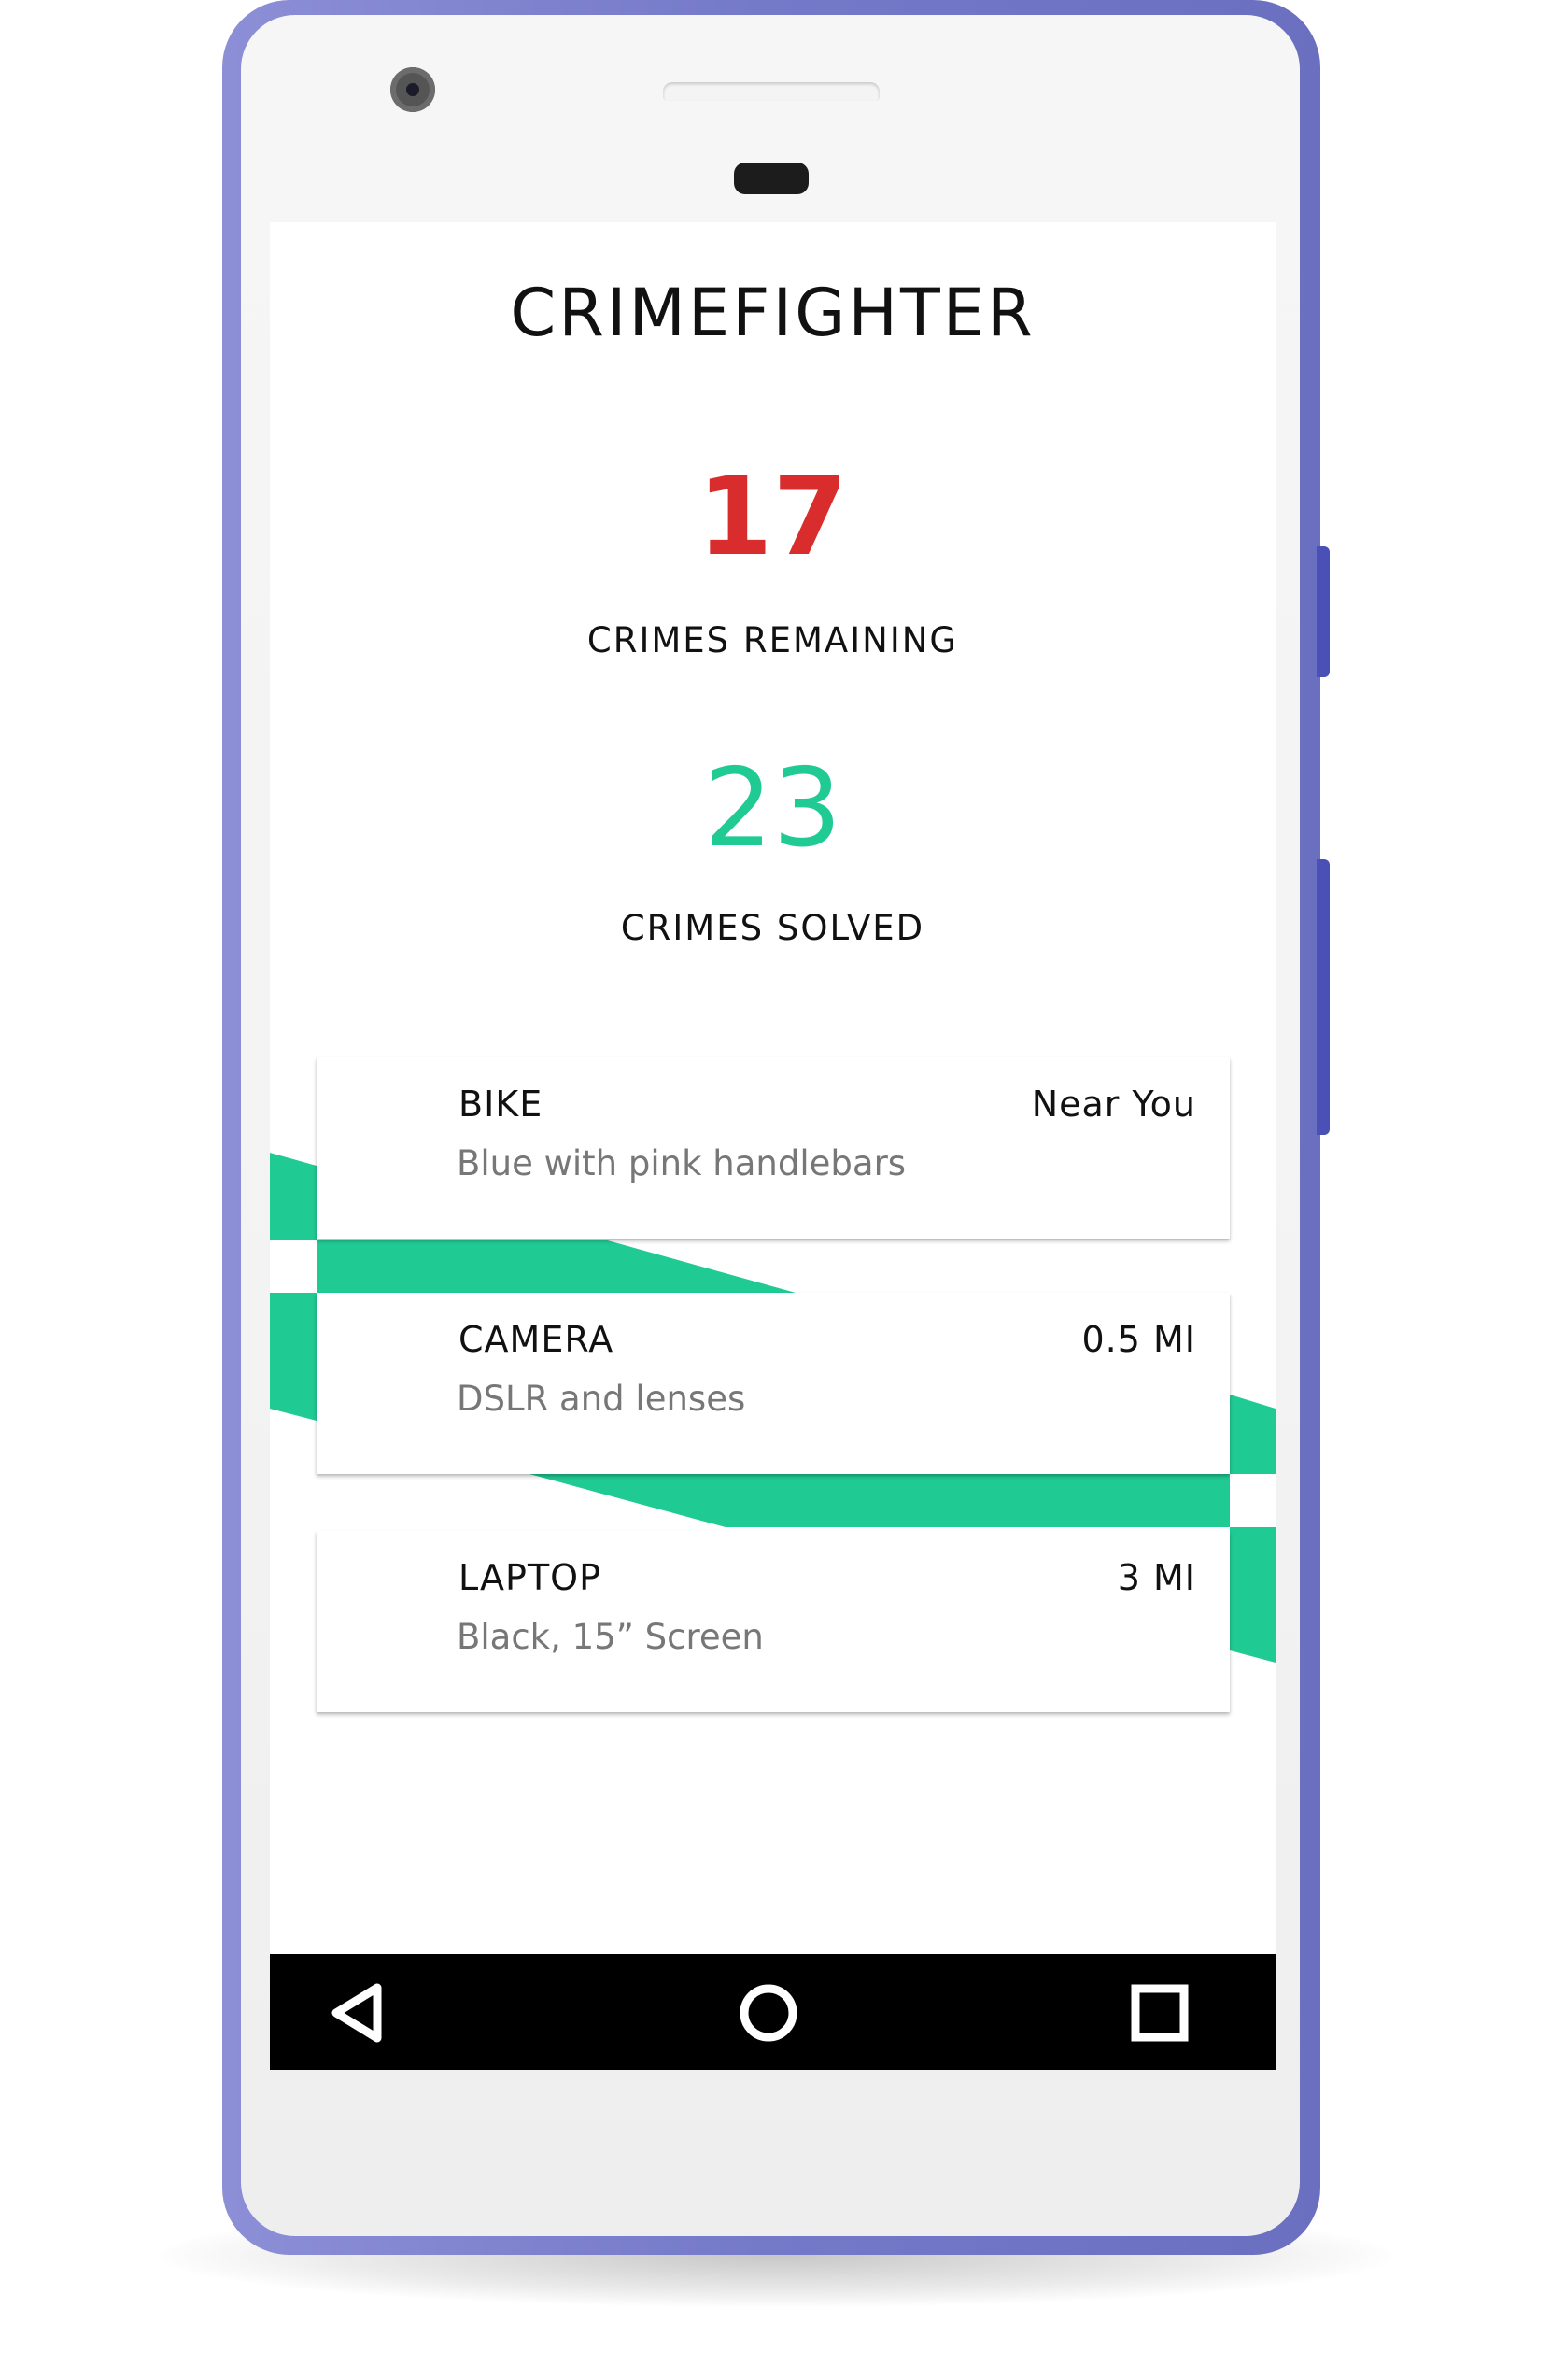 This screenshot has width=1551, height=2380. Describe the element at coordinates (536, 1339) in the screenshot. I see `crime-name: CAMERA` at that location.